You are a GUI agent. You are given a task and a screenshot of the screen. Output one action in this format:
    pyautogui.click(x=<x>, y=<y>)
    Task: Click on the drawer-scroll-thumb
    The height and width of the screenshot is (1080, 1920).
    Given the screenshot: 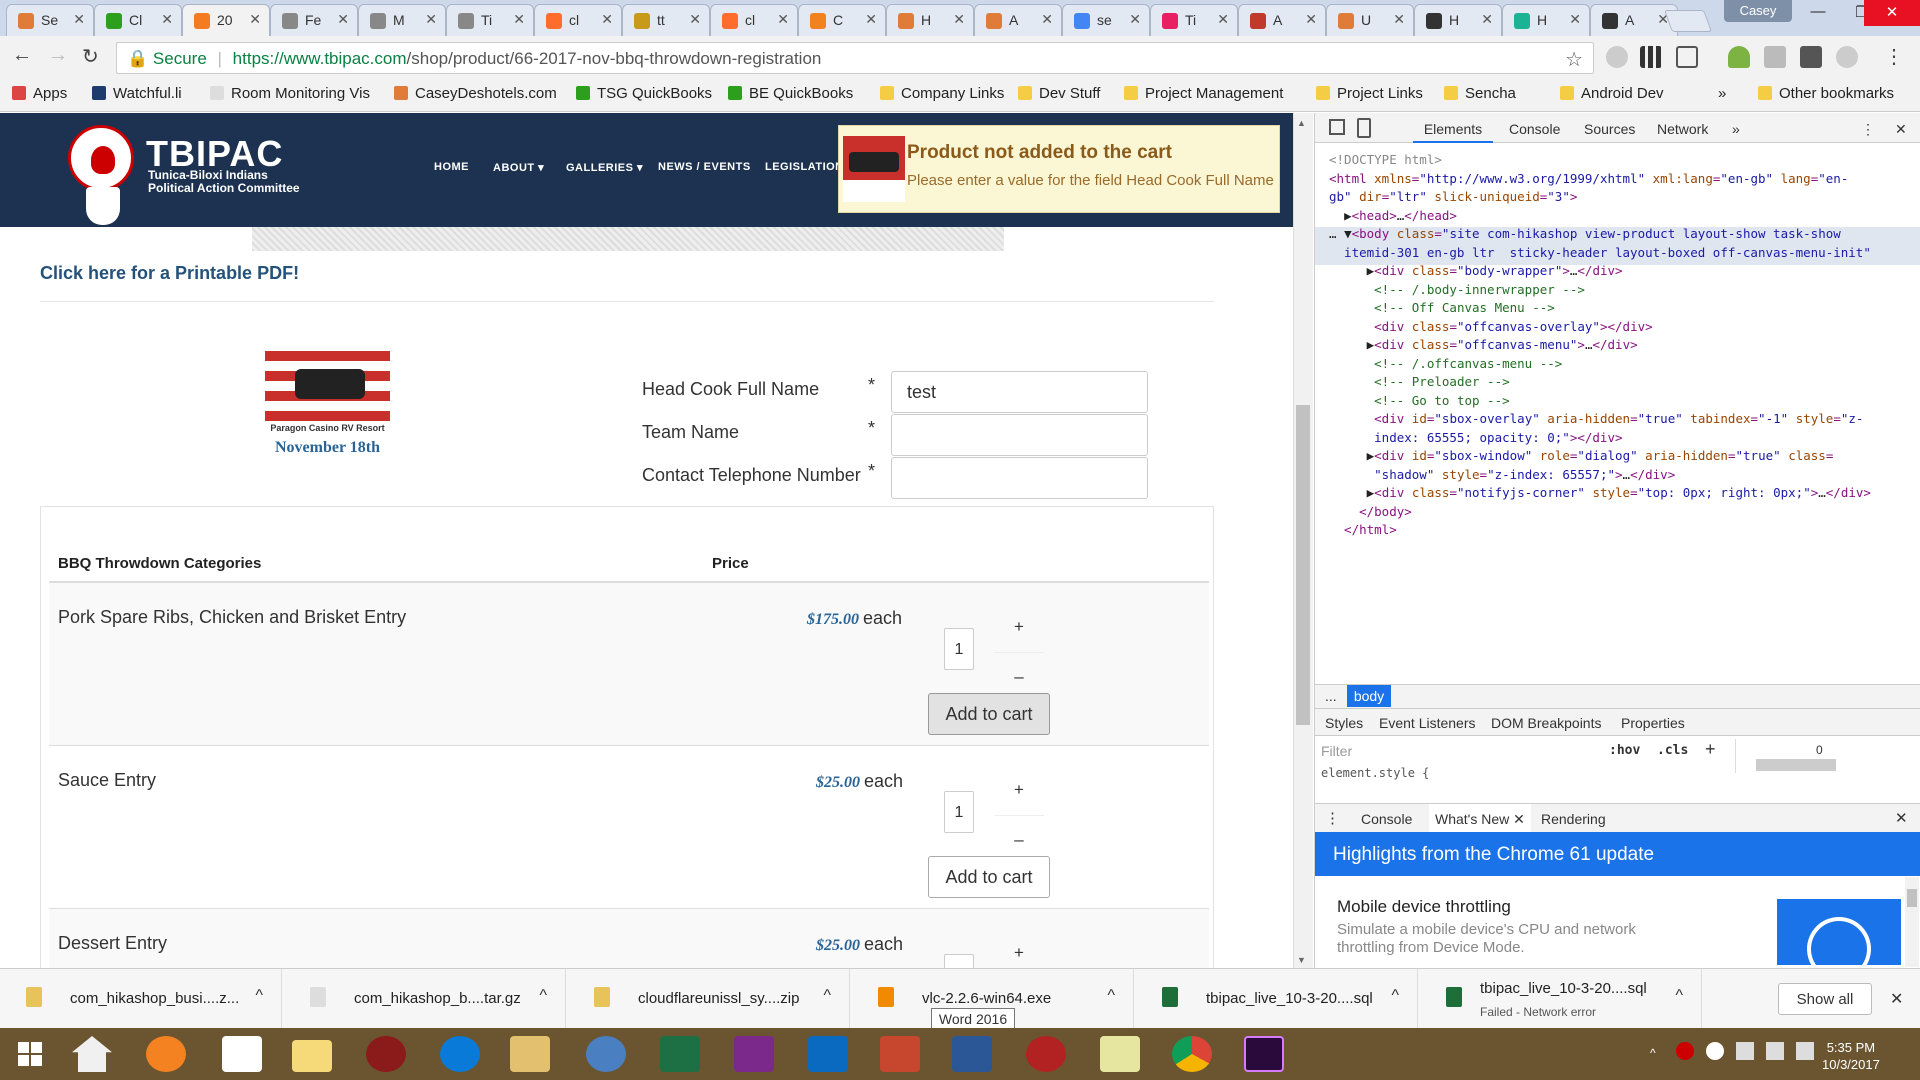 What is the action you would take?
    pyautogui.click(x=1912, y=898)
    